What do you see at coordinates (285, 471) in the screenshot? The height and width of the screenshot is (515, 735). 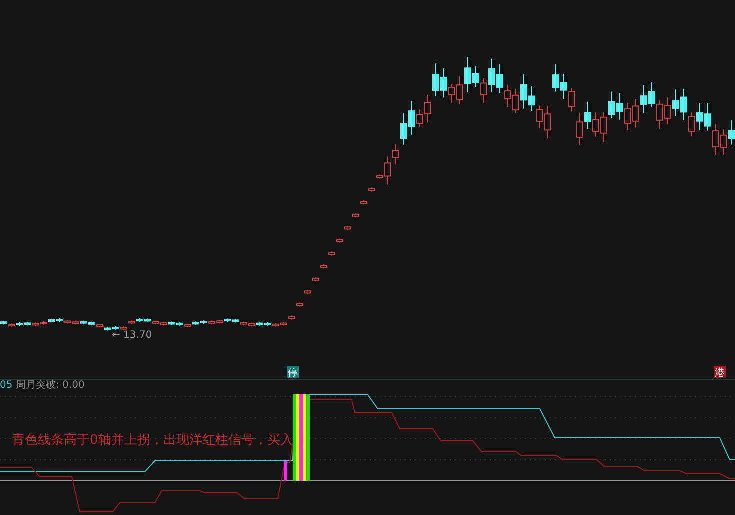 I see `signal-bar` at bounding box center [285, 471].